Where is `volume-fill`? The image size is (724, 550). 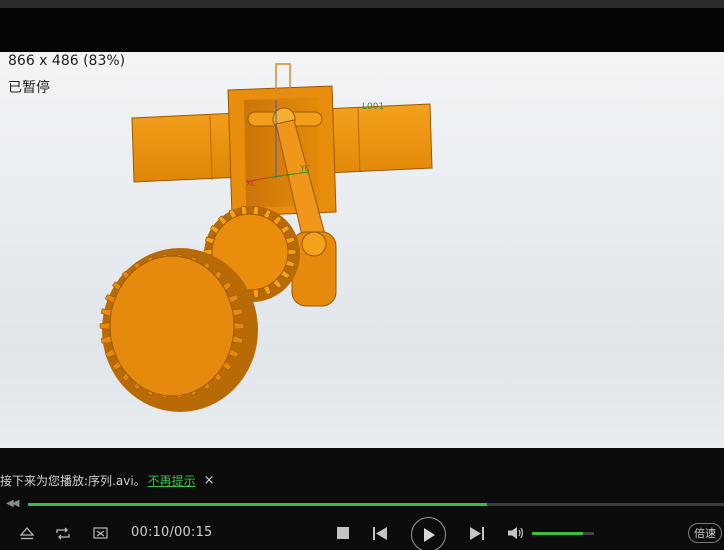
volume-fill is located at coordinates (557, 533).